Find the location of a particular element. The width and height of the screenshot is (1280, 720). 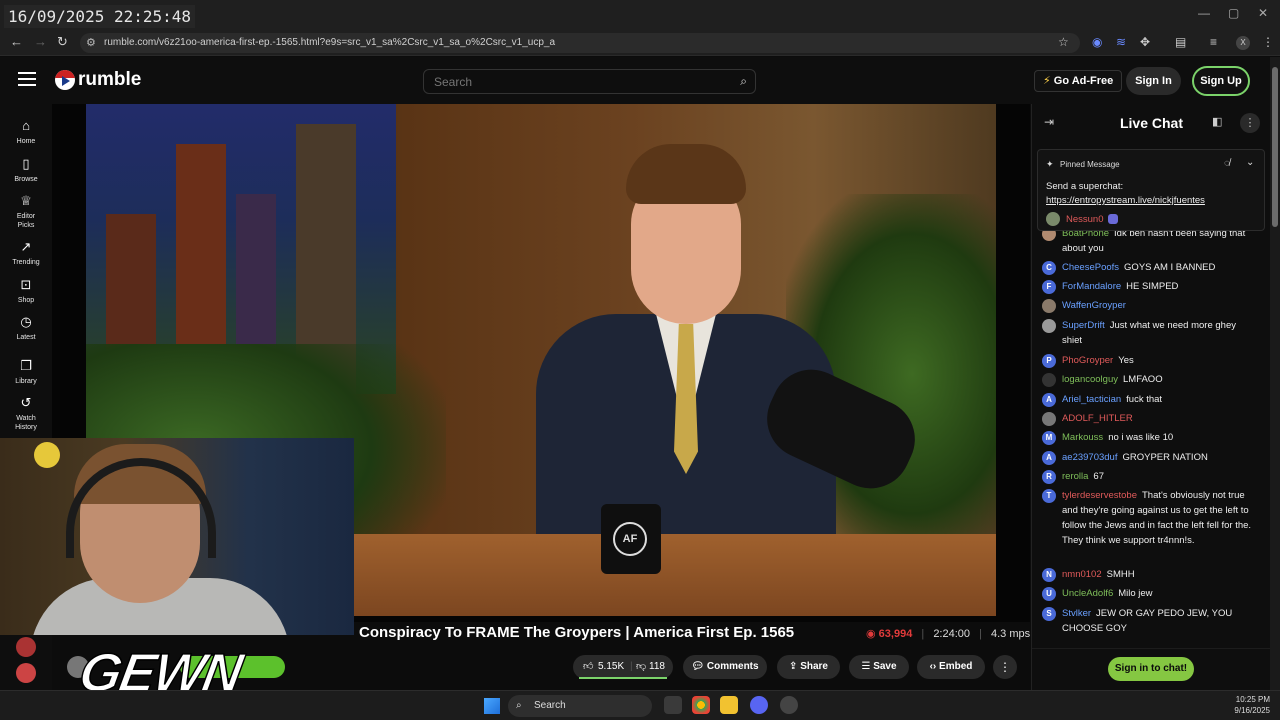

media-icon: ≡ is located at coordinates (1213, 42).